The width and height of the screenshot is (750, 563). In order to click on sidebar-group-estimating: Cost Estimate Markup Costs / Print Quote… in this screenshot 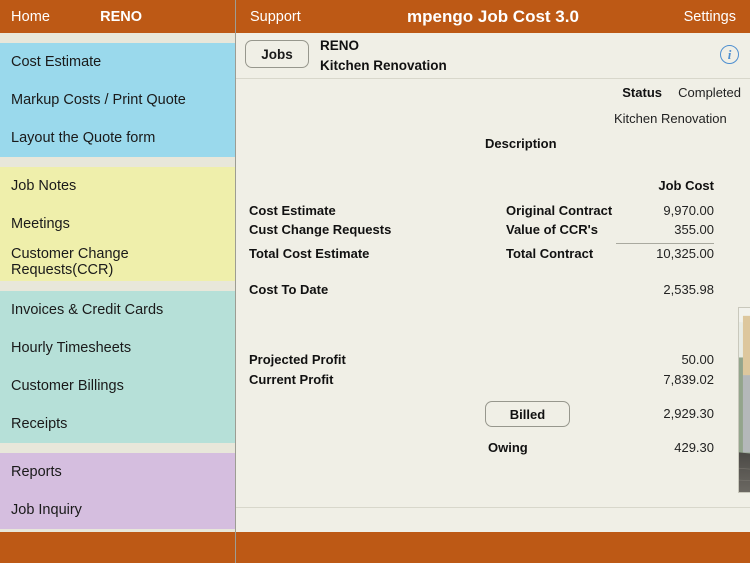, I will do `click(117, 100)`.